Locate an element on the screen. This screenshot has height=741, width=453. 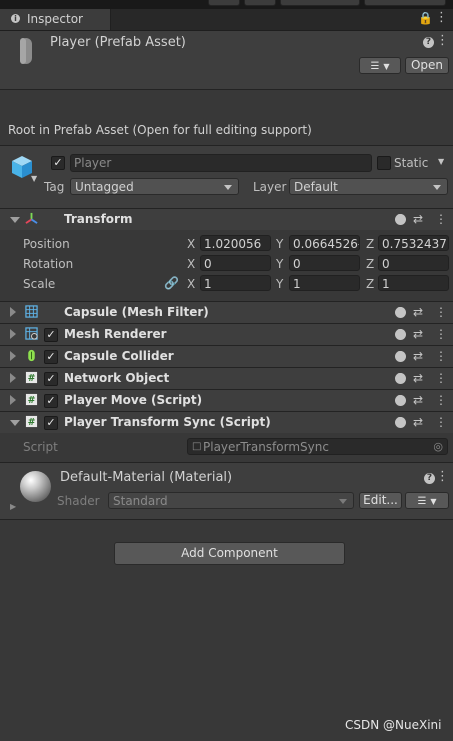
divider is located at coordinates (226, 89).